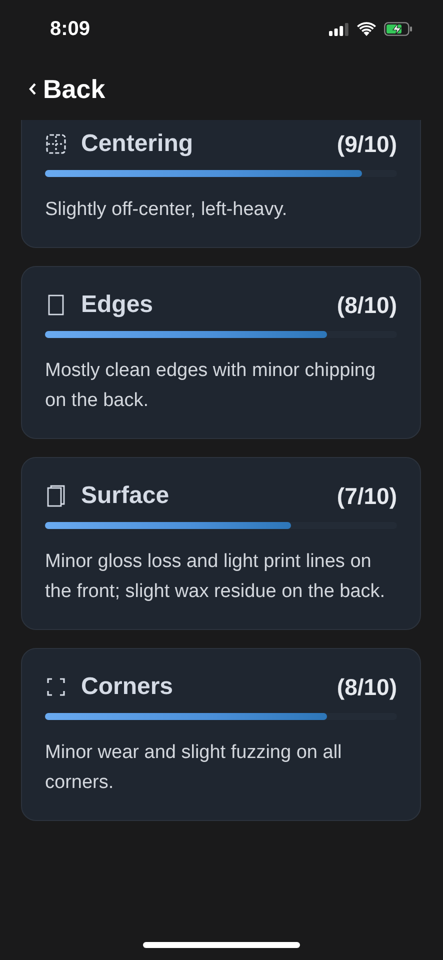  I want to click on status-time: 8:09, so click(70, 29).